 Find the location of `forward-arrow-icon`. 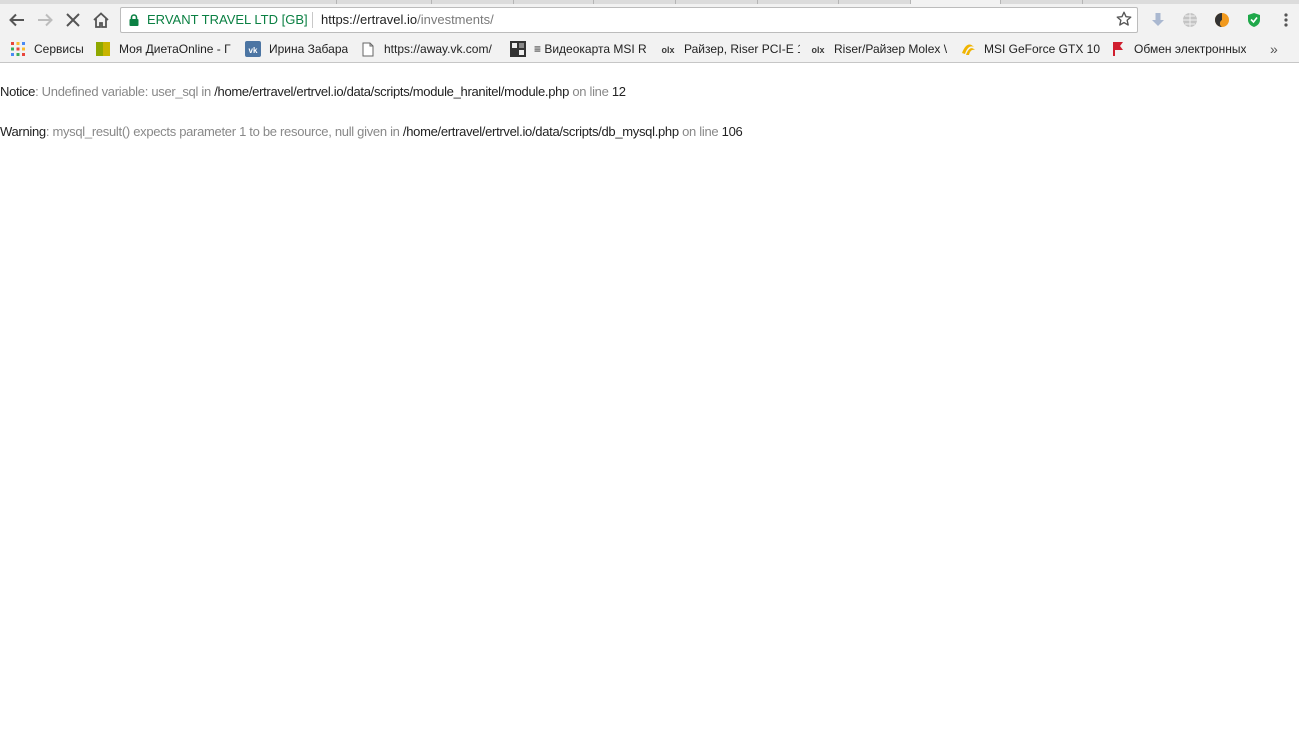

forward-arrow-icon is located at coordinates (45, 20).